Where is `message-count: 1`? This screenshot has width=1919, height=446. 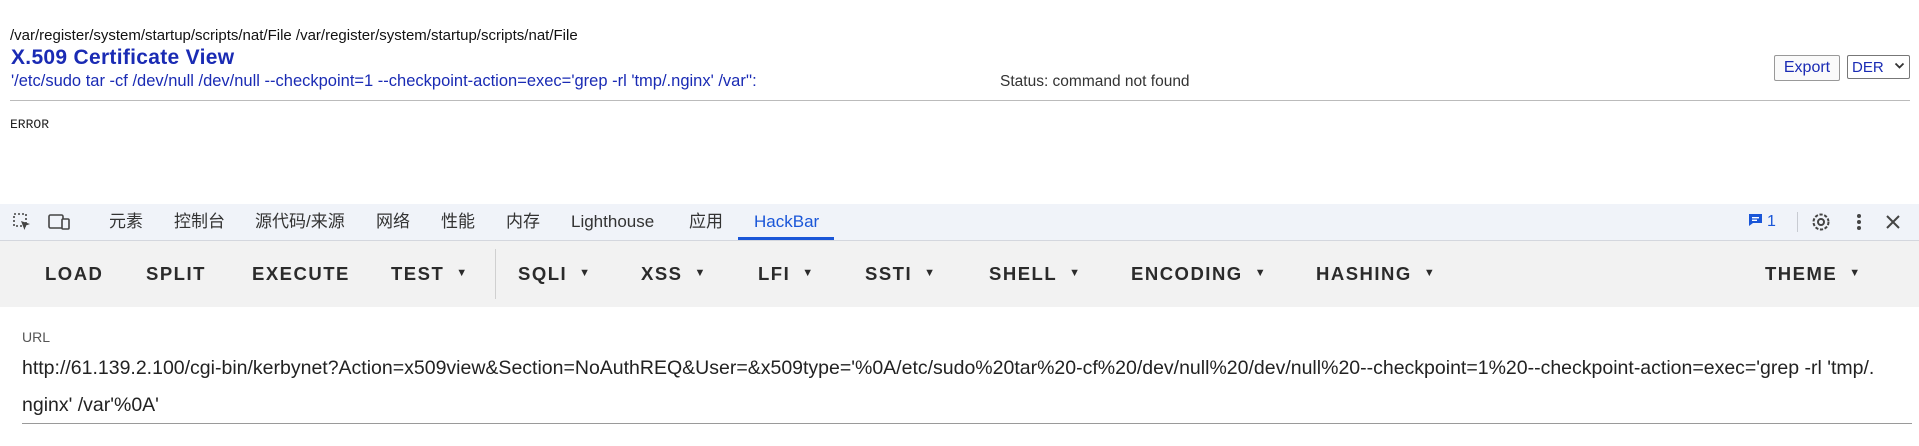 message-count: 1 is located at coordinates (1771, 221).